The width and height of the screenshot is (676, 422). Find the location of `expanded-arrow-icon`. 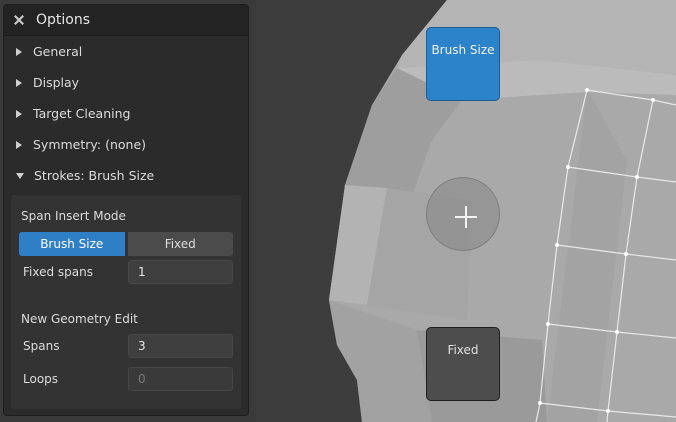

expanded-arrow-icon is located at coordinates (20, 175).